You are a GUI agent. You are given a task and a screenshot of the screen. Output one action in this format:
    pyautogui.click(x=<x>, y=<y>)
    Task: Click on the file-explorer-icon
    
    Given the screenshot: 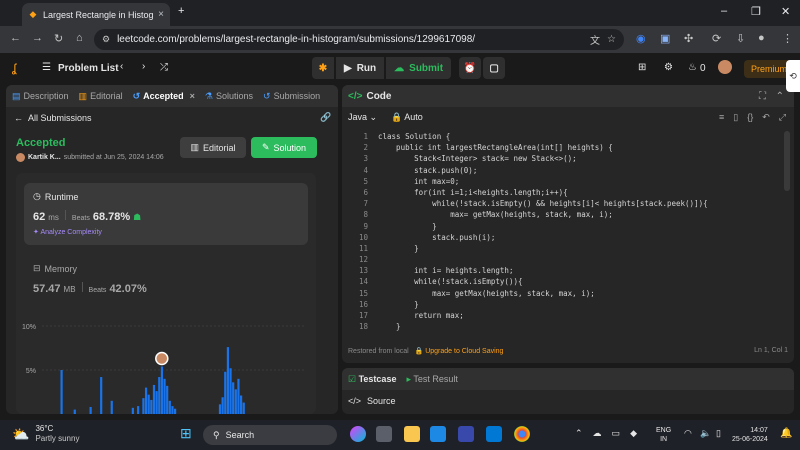 What is the action you would take?
    pyautogui.click(x=412, y=434)
    